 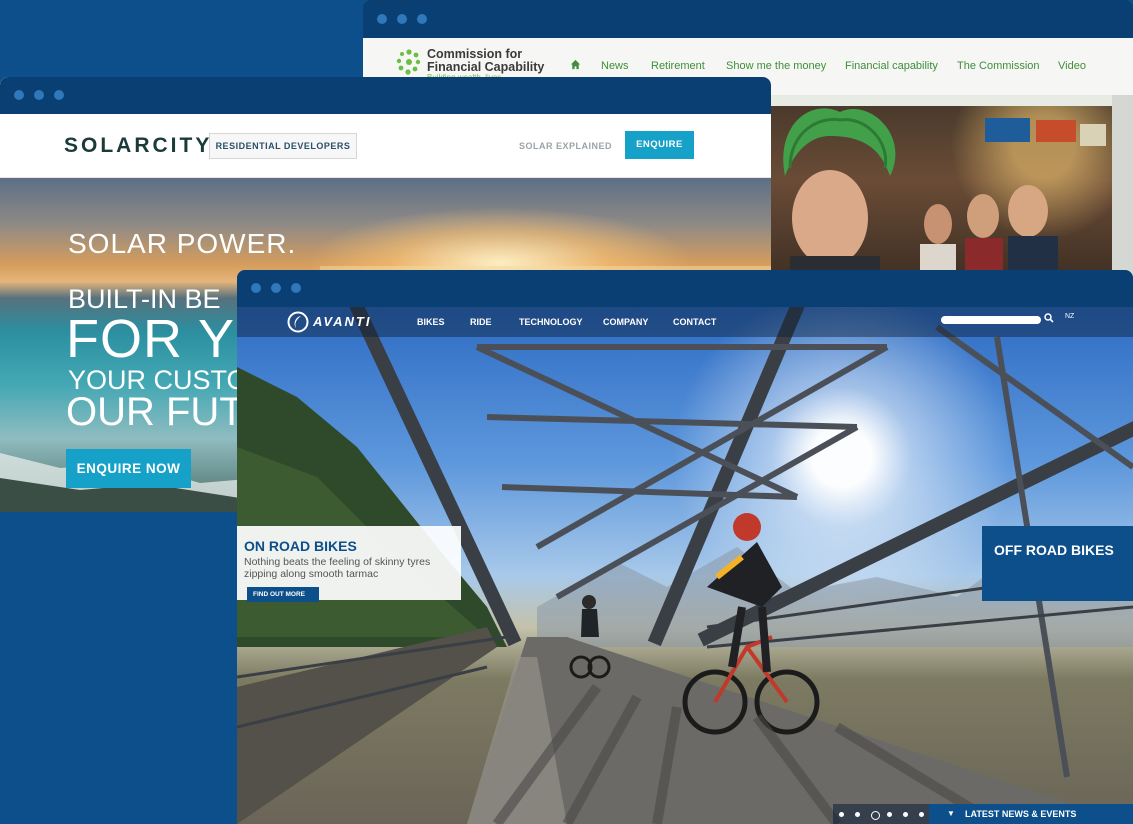 I want to click on hero-headline-solar-power: SOLAR POWER., so click(x=182, y=243).